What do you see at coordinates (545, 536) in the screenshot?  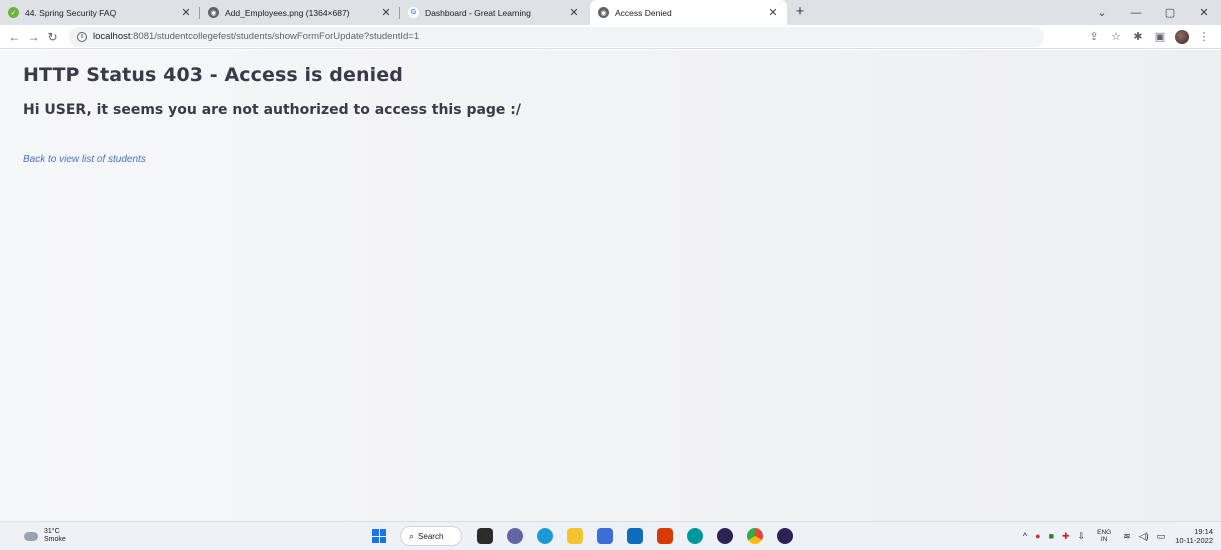 I see `edge-browser-icon` at bounding box center [545, 536].